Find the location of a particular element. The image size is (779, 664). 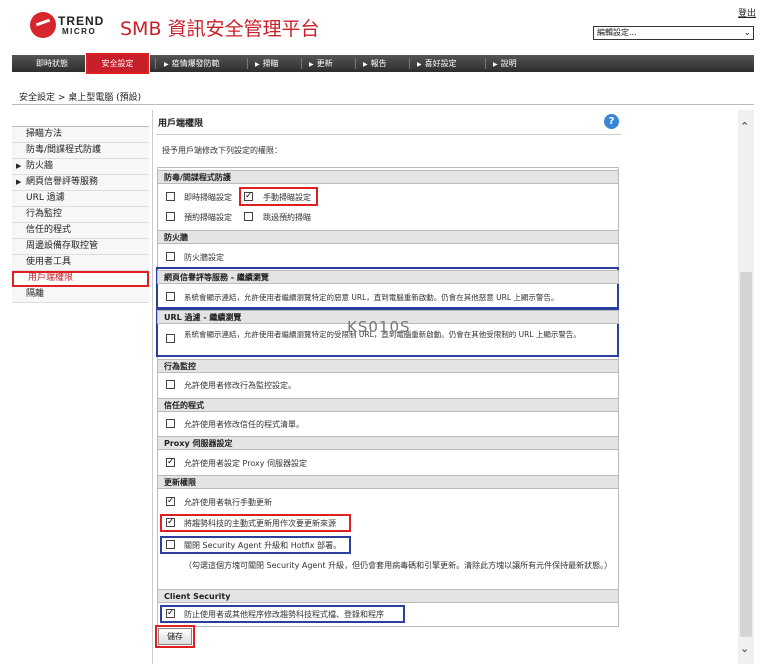

nav-label: 說明 is located at coordinates (508, 63).